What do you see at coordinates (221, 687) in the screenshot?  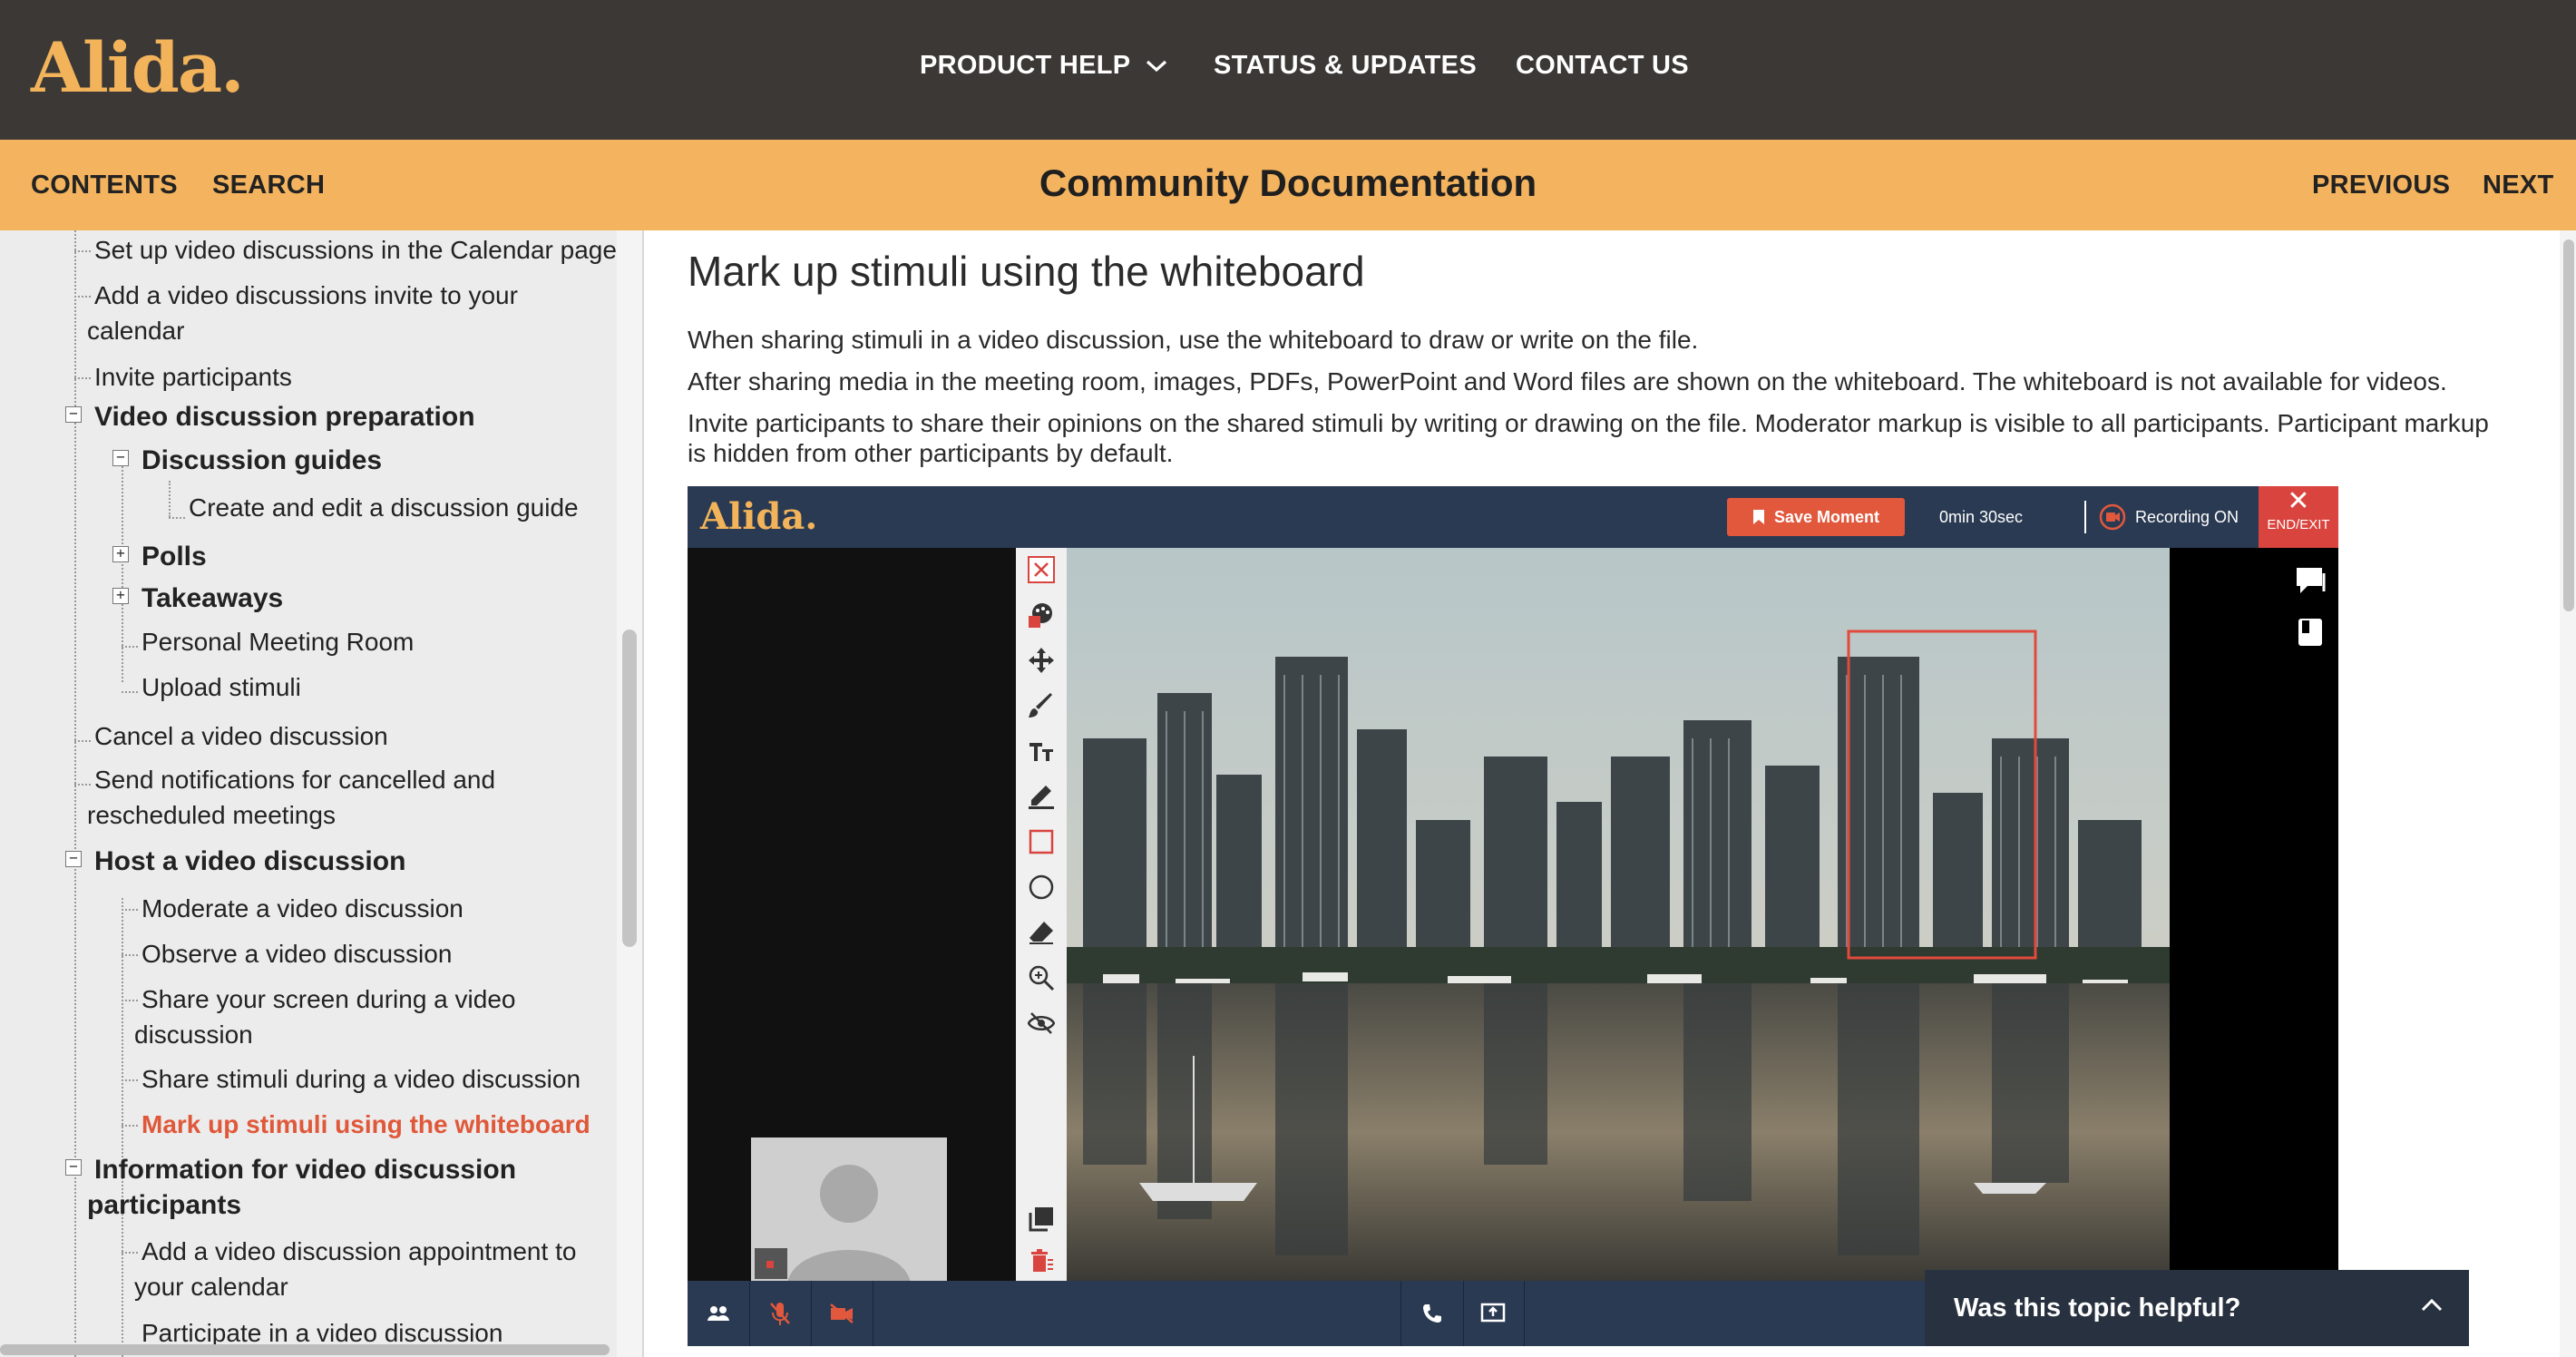 I see `toc-link: Upload stimuli` at bounding box center [221, 687].